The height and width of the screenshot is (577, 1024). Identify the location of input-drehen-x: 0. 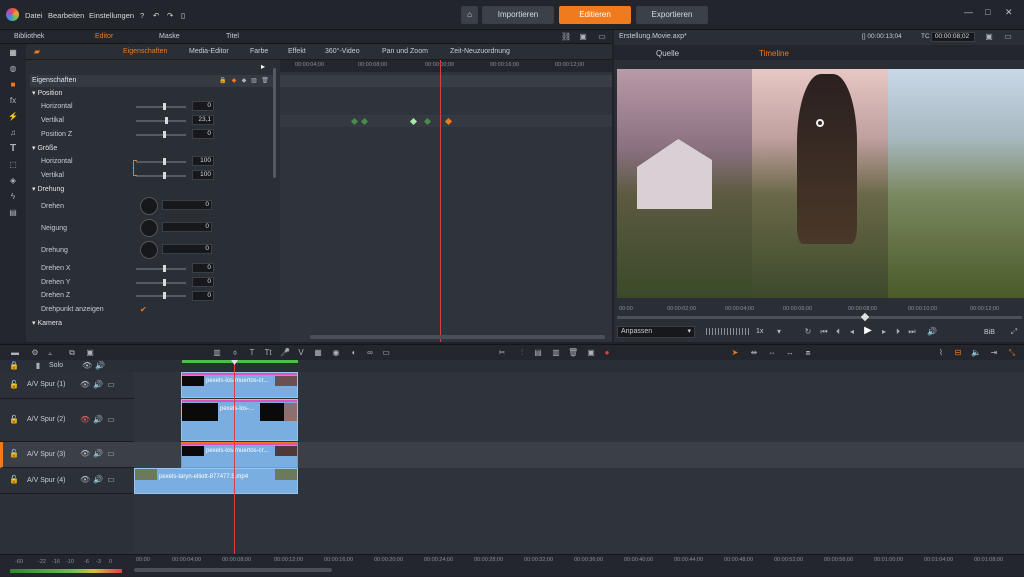
(203, 268).